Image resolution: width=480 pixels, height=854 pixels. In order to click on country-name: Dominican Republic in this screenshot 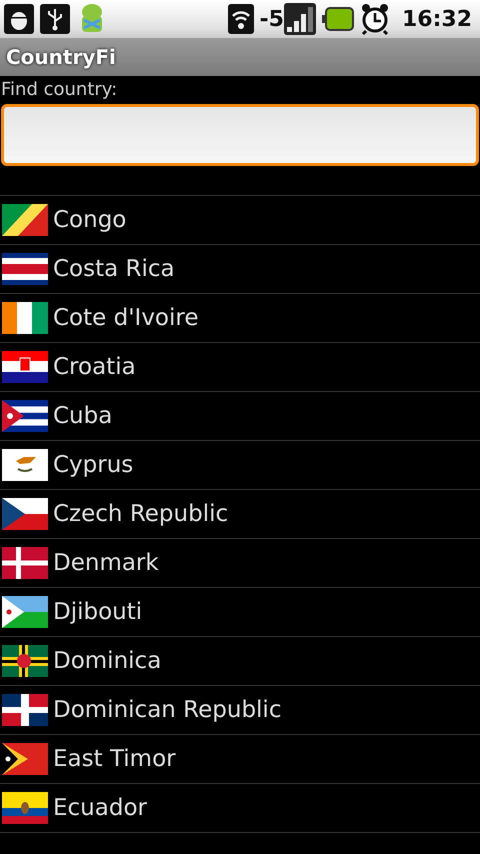, I will do `click(167, 710)`.